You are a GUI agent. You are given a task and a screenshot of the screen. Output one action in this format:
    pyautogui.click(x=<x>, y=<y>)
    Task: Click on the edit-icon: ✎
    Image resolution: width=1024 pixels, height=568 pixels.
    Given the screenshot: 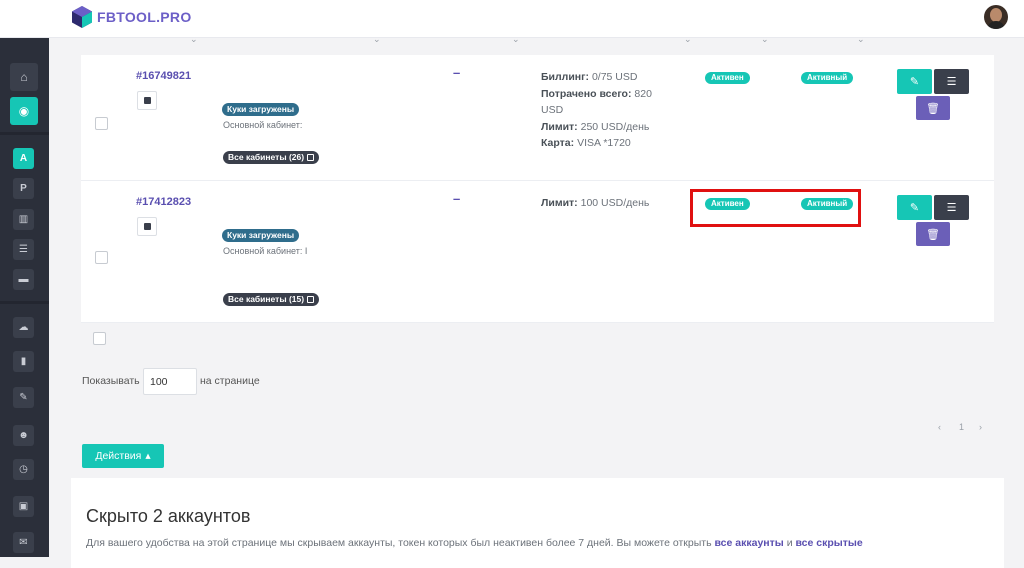 What is the action you would take?
    pyautogui.click(x=23, y=397)
    